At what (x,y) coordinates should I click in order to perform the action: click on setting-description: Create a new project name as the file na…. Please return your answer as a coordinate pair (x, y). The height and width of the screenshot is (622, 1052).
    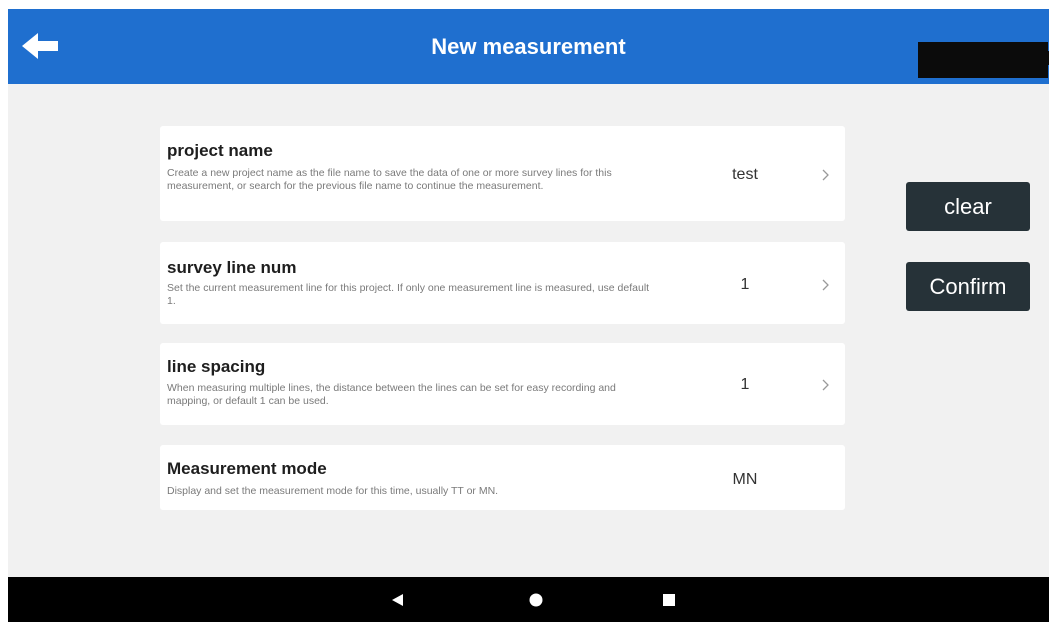
    Looking at the image, I should click on (389, 179).